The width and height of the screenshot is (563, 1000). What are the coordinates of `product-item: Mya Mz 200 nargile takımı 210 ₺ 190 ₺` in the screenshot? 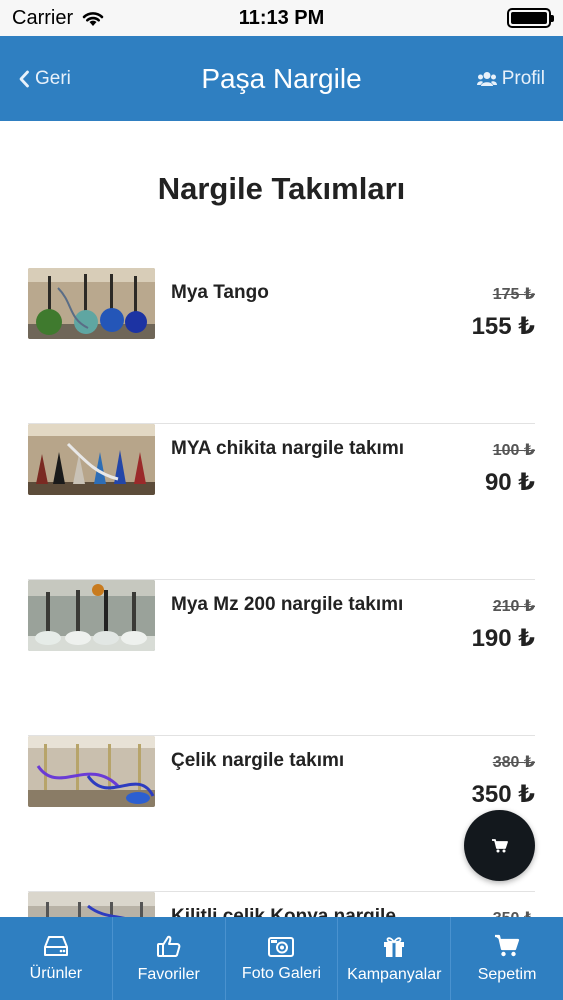 It's located at (281, 658).